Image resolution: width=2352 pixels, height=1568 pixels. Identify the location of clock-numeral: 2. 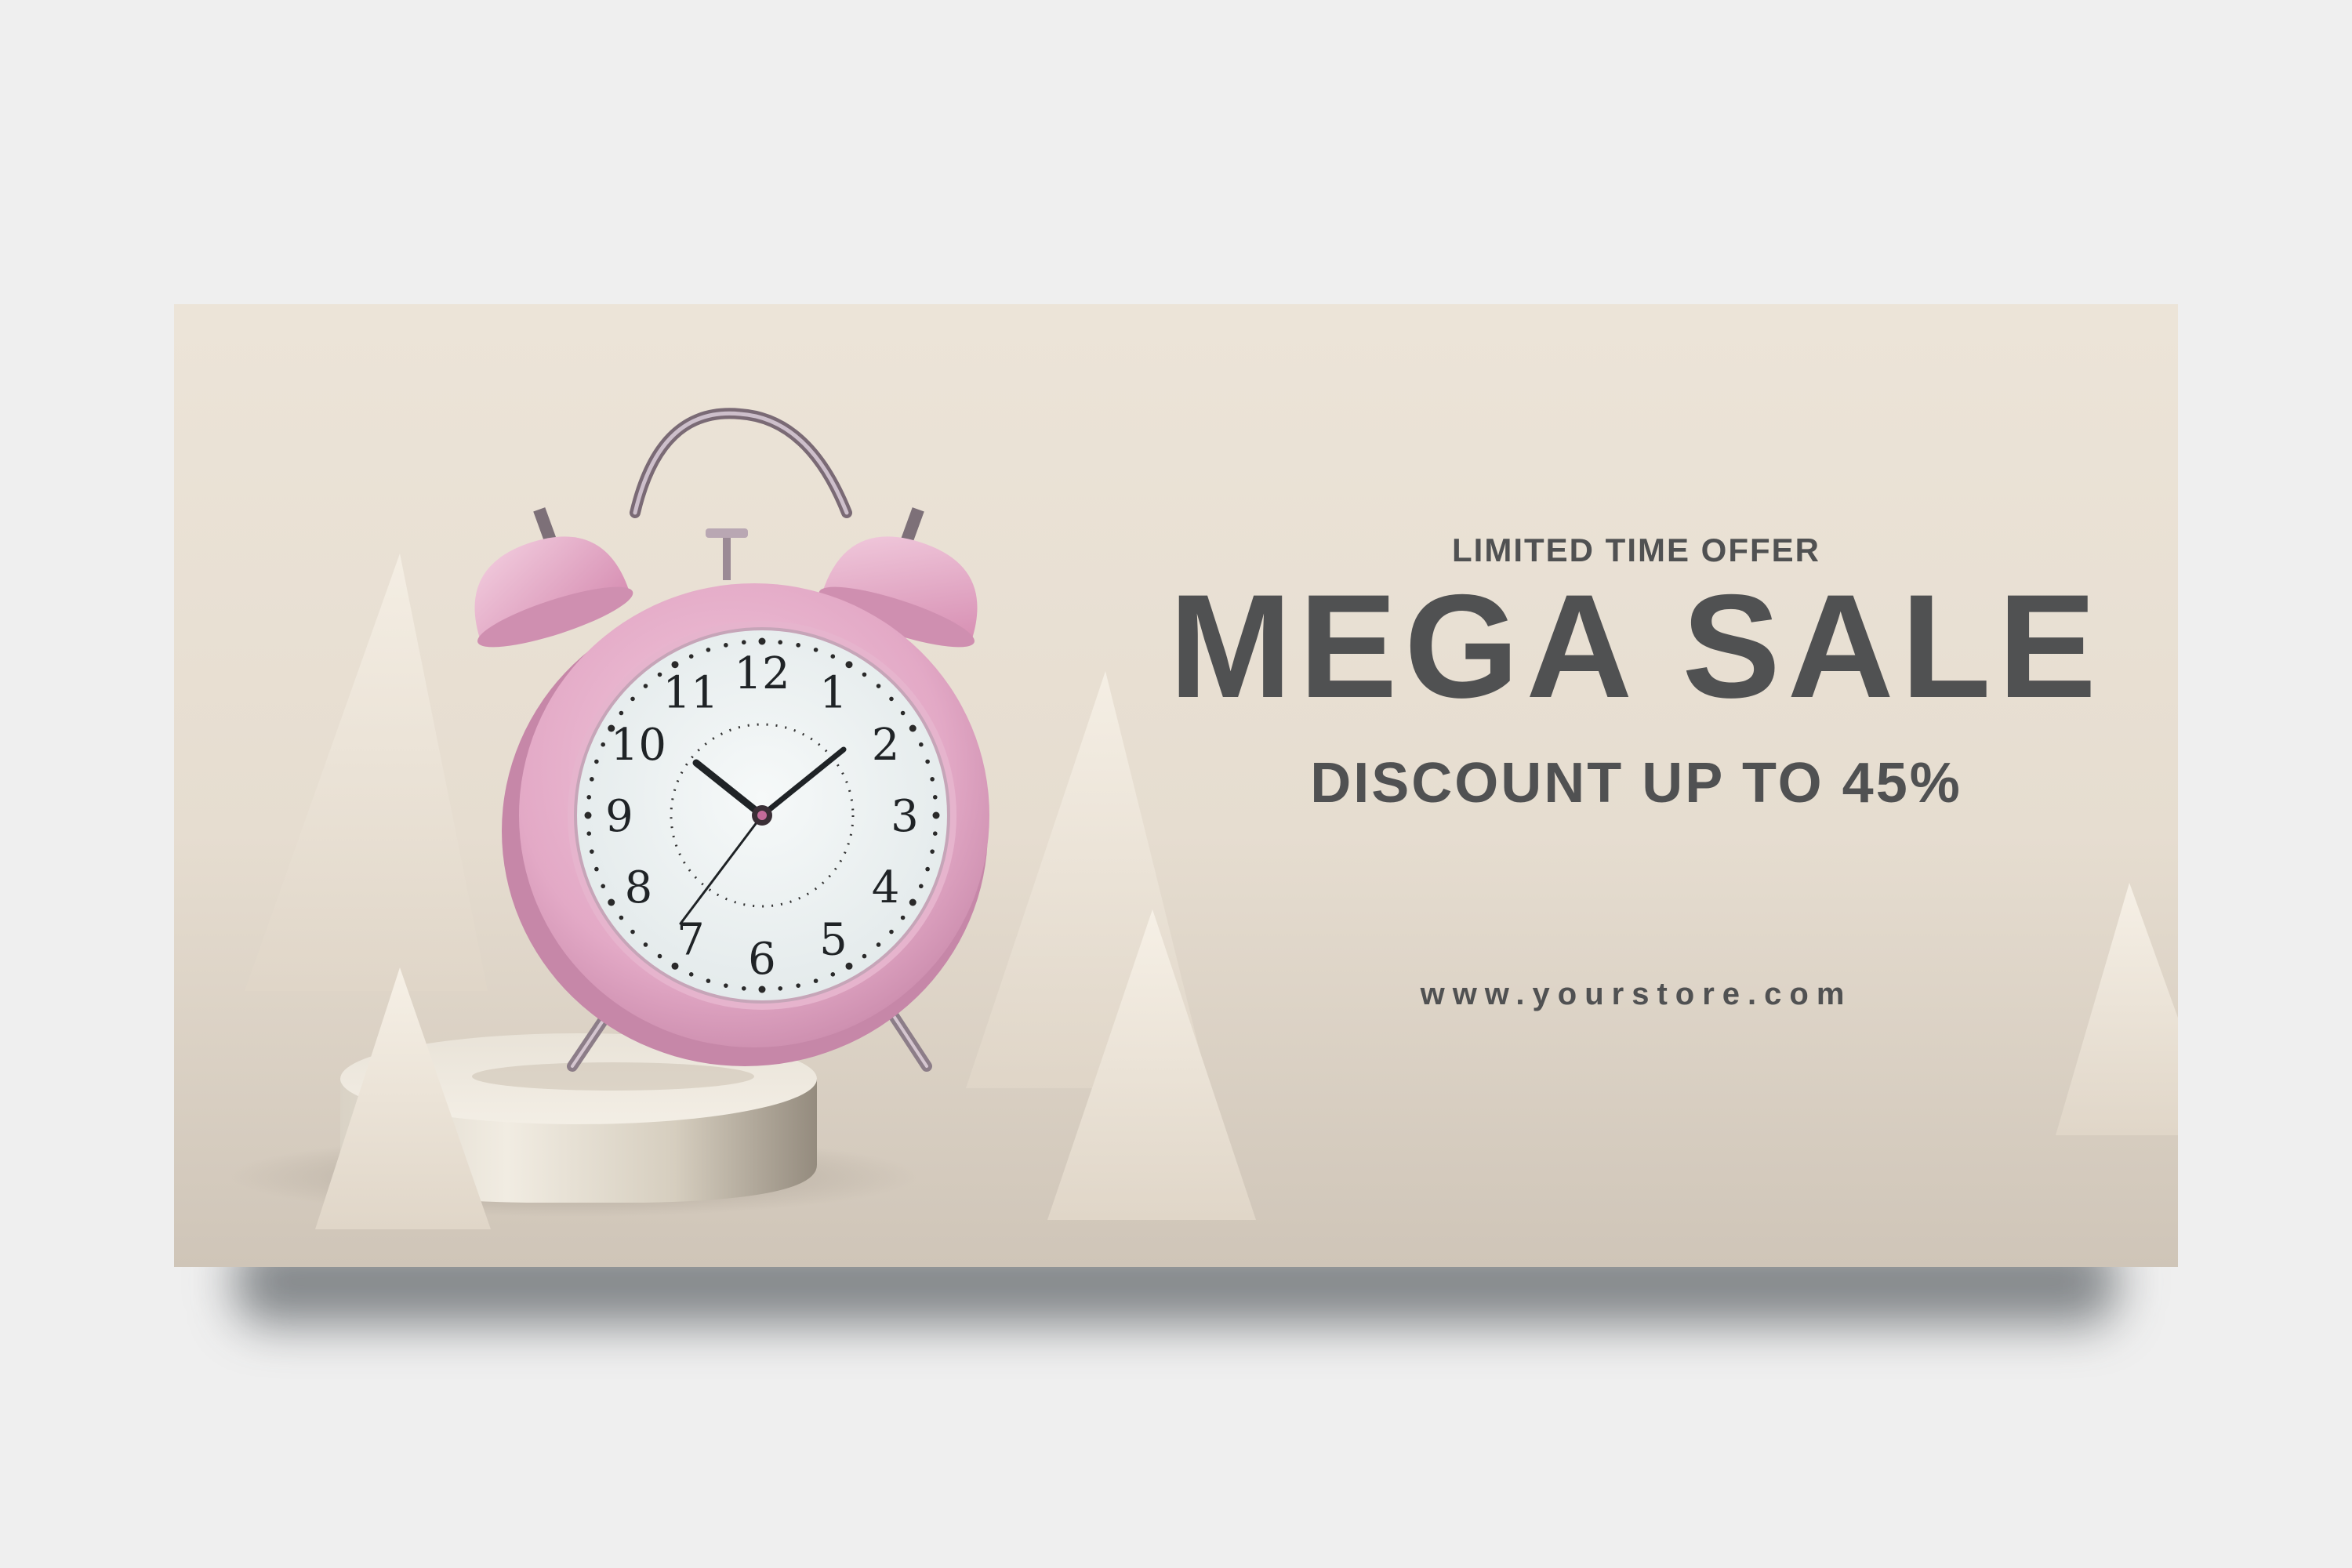
(886, 745).